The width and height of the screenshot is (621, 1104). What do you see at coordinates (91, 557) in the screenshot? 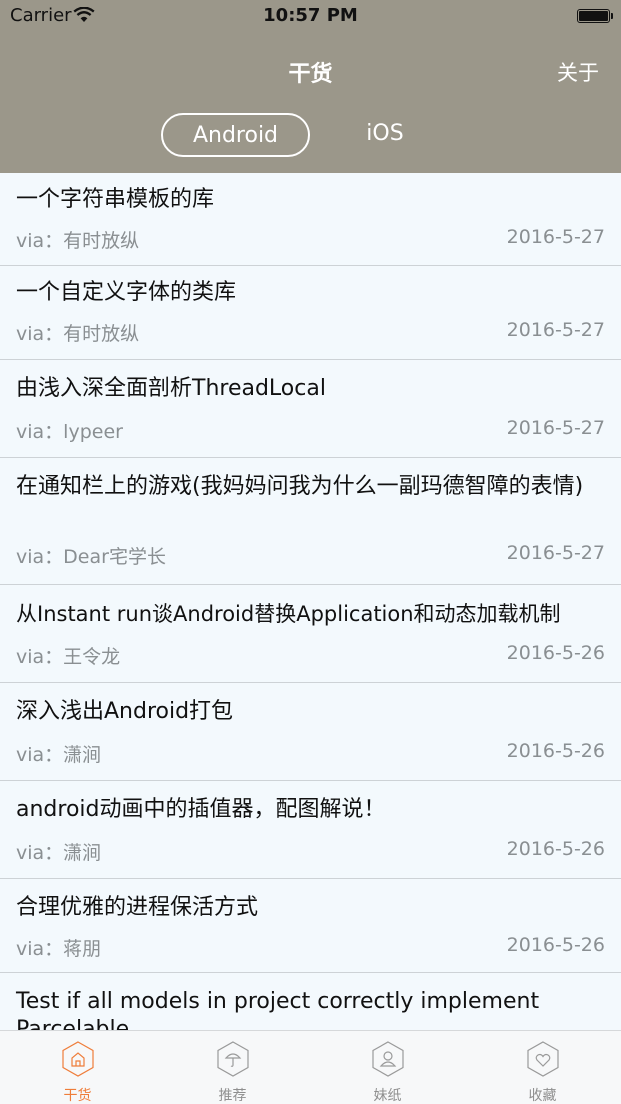
I see `article-via: via：Dear宅学长` at bounding box center [91, 557].